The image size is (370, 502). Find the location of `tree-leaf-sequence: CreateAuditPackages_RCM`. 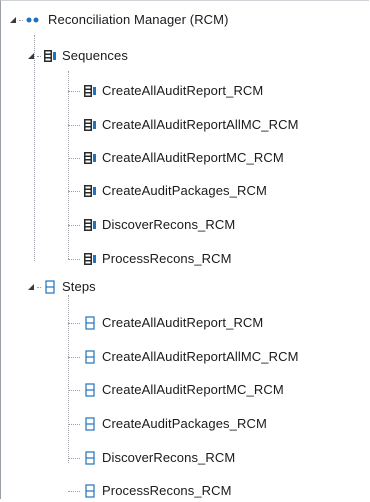

tree-leaf-sequence: CreateAuditPackages_RCM is located at coordinates (175, 191).